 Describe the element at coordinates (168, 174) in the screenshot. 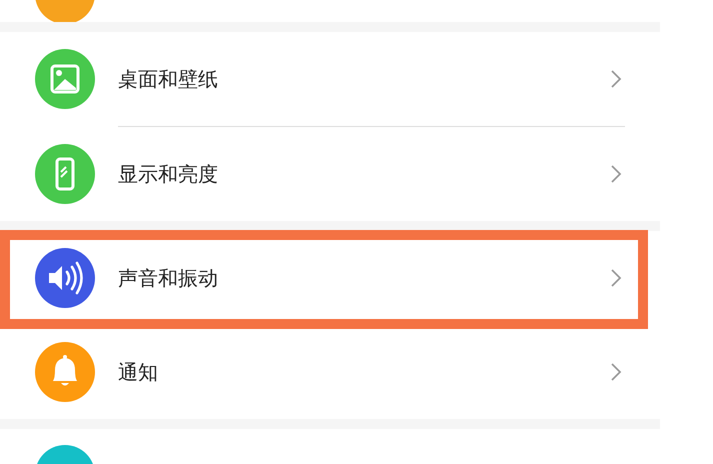

I see `item-label: 显示和亮度` at that location.